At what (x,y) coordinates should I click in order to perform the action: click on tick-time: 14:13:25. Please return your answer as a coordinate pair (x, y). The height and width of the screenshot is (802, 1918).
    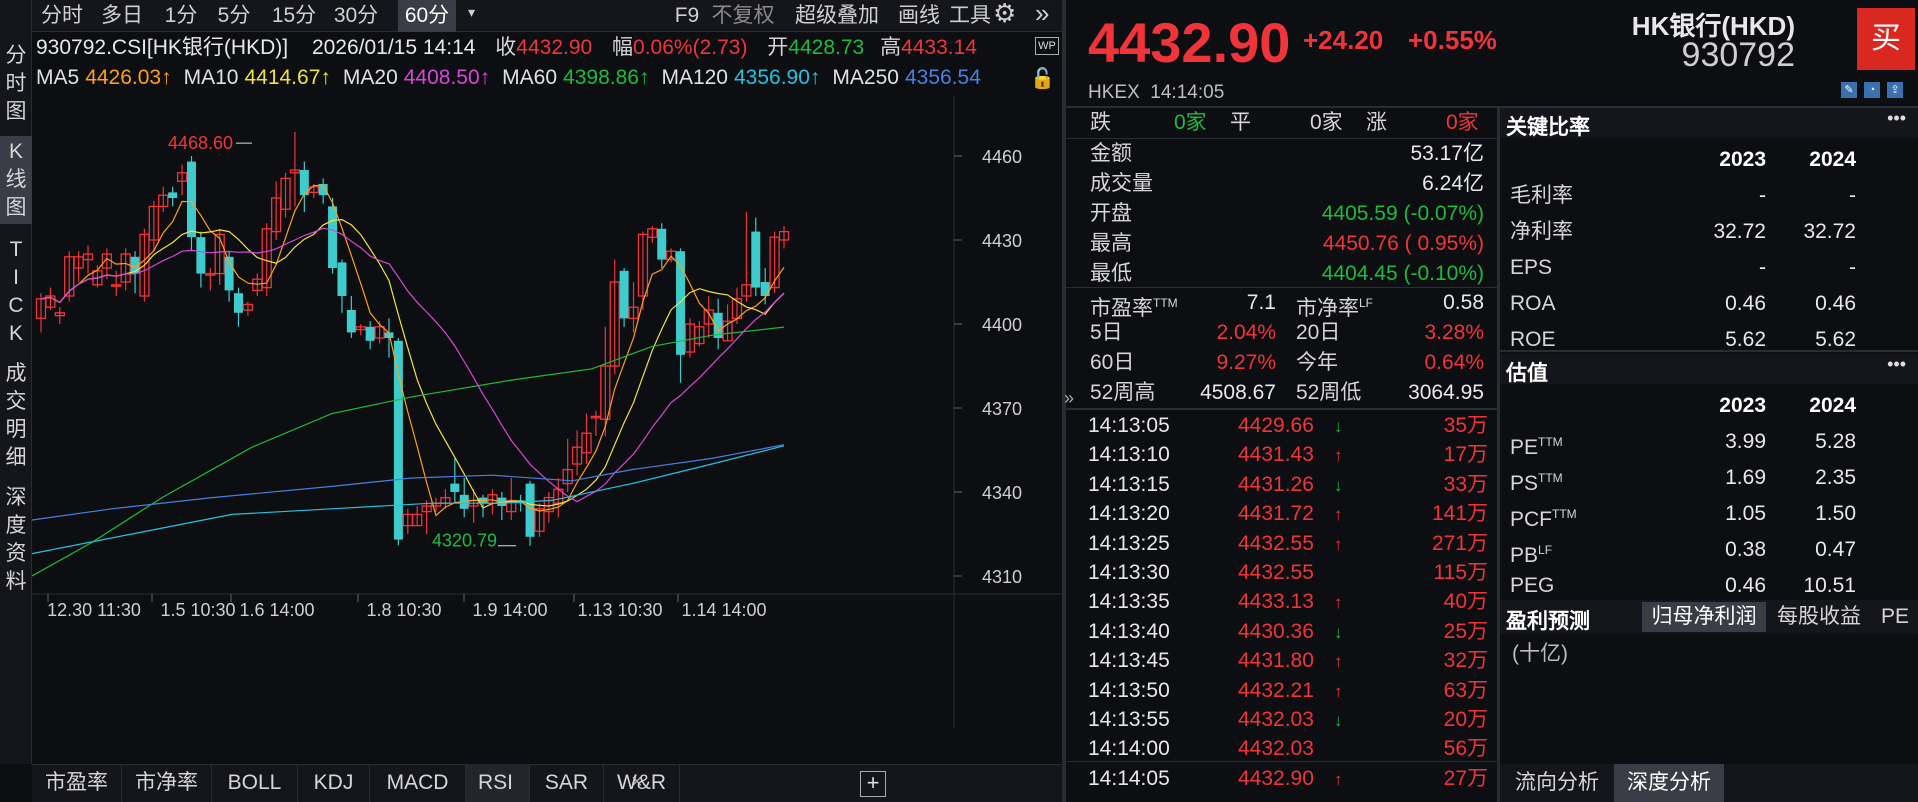
    Looking at the image, I should click on (1129, 543).